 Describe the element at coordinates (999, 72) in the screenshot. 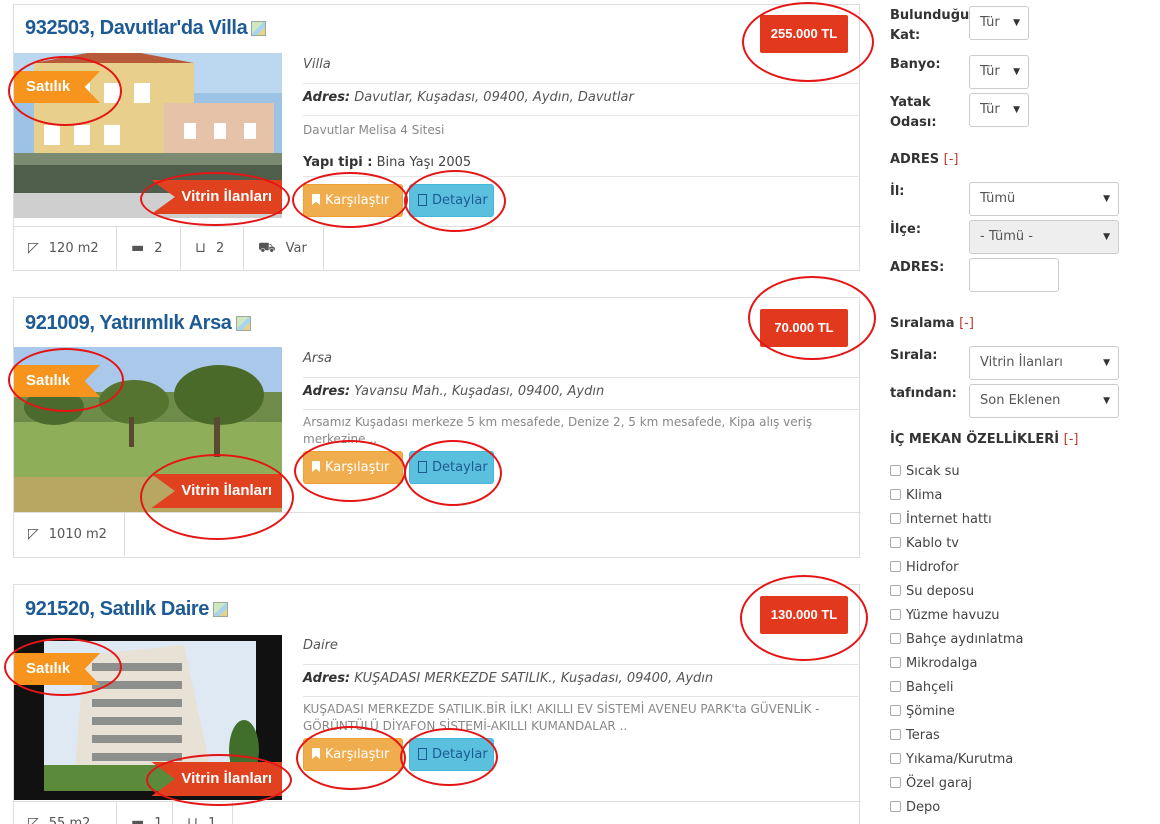

I see `bath-select: Tür ▼` at that location.